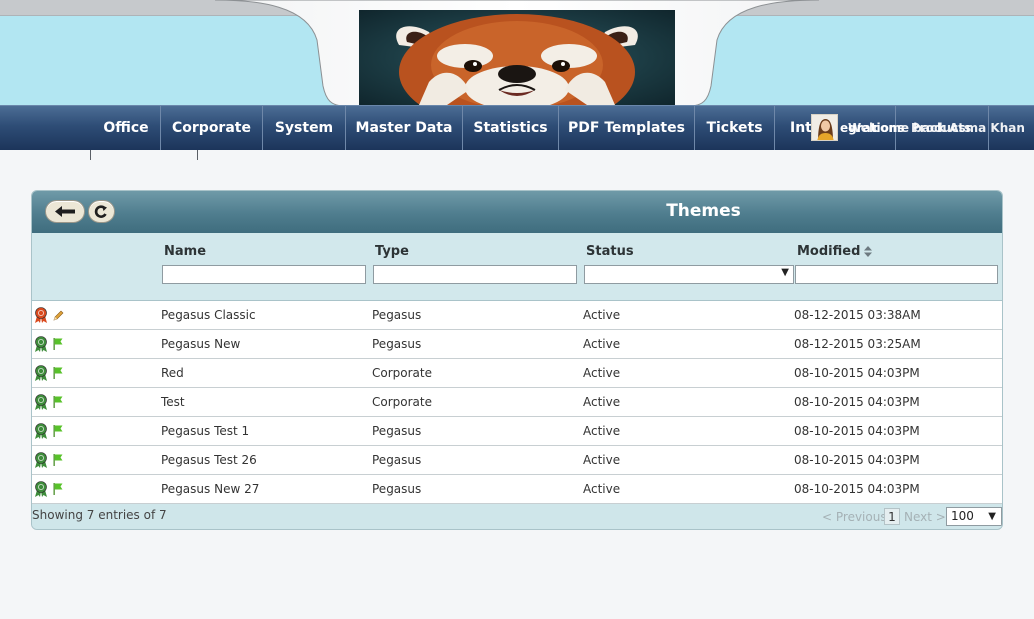  What do you see at coordinates (626, 128) in the screenshot?
I see `nav-pdf-templates: PDF Templates` at bounding box center [626, 128].